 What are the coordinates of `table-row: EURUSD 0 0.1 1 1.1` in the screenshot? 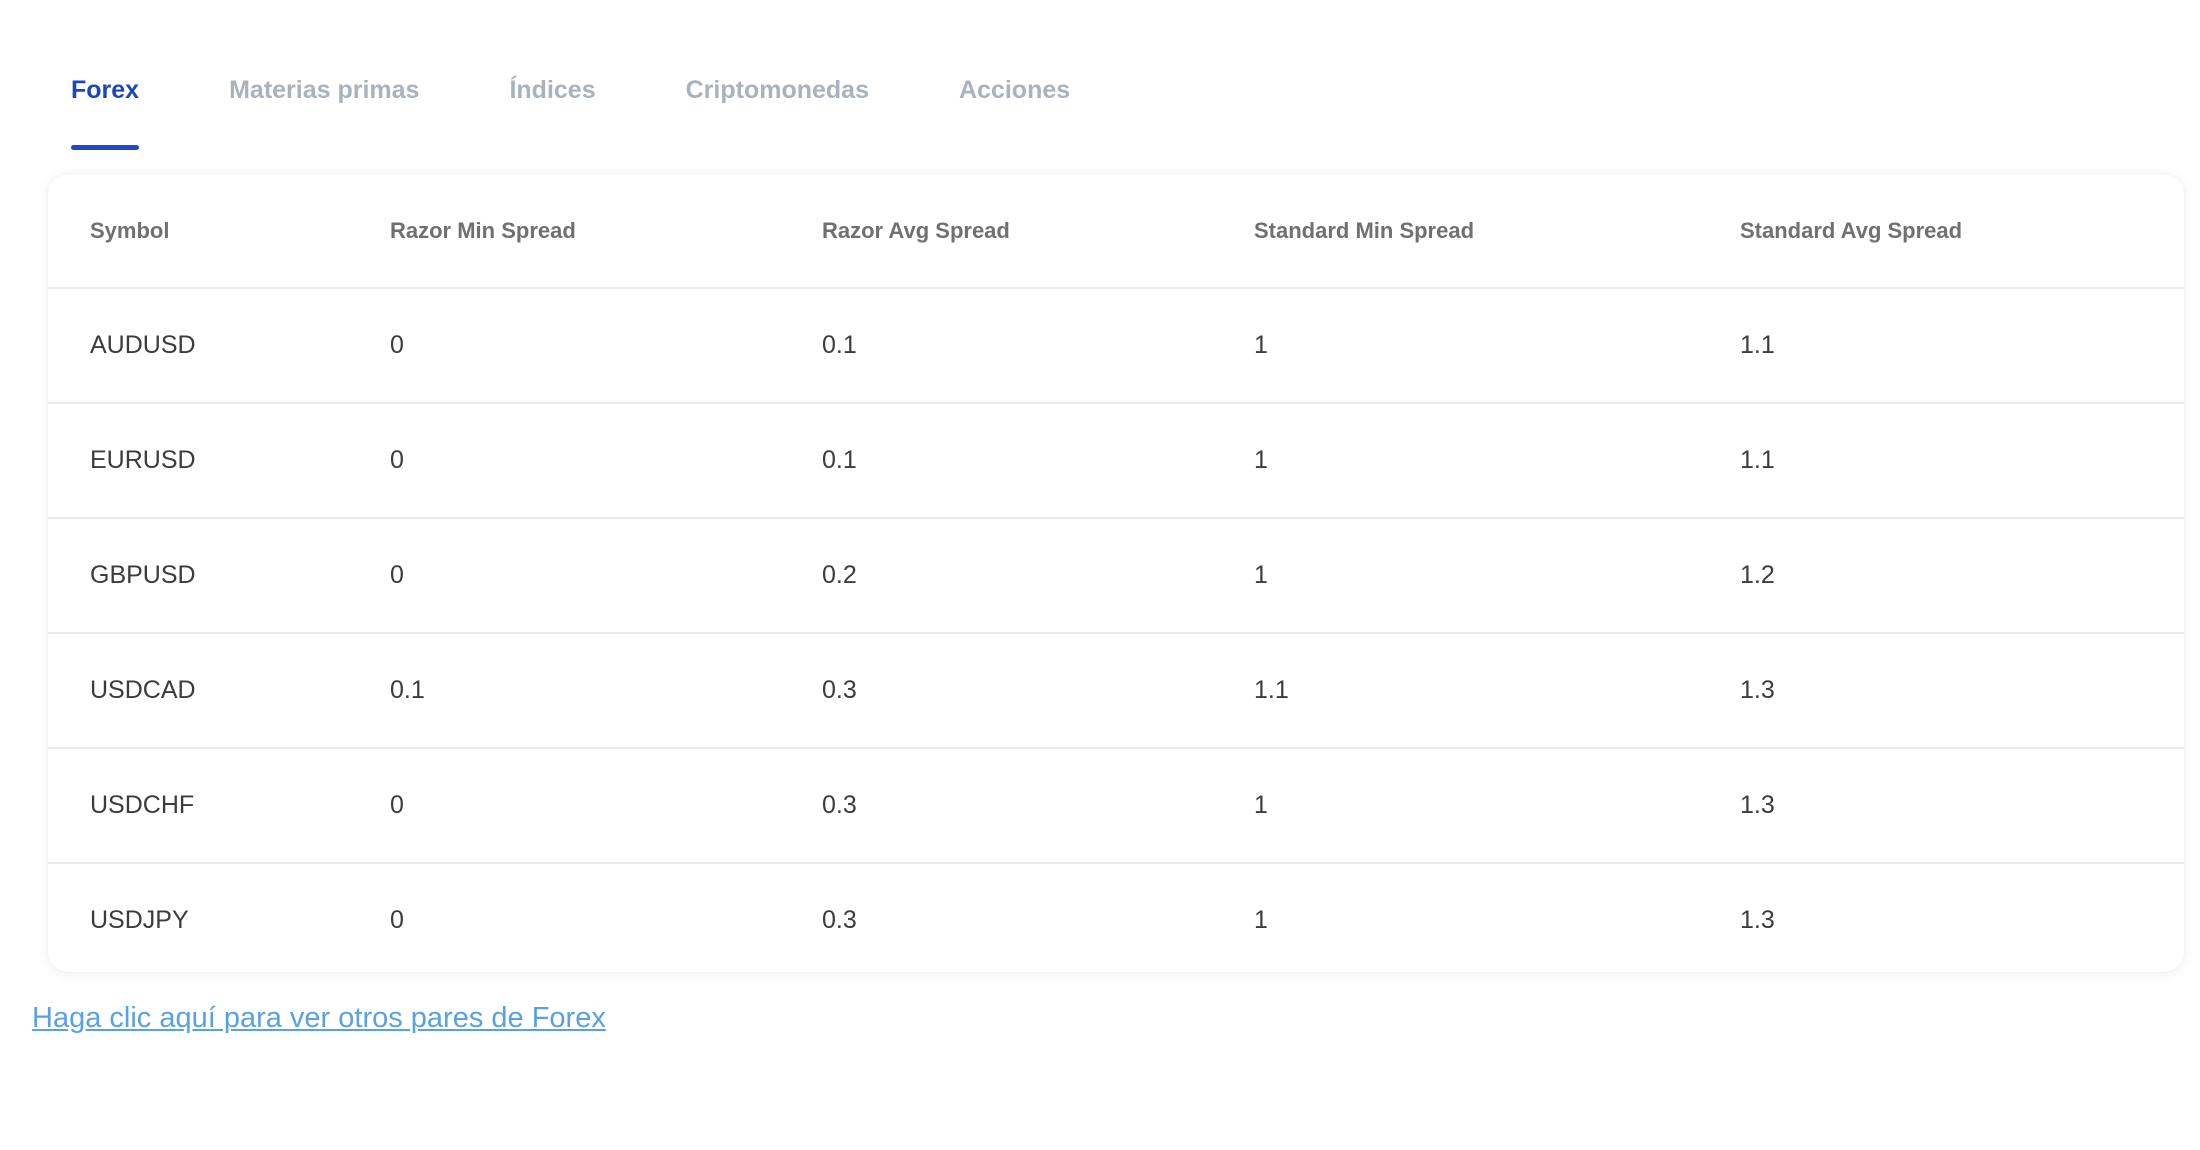 It's located at (1116, 461).